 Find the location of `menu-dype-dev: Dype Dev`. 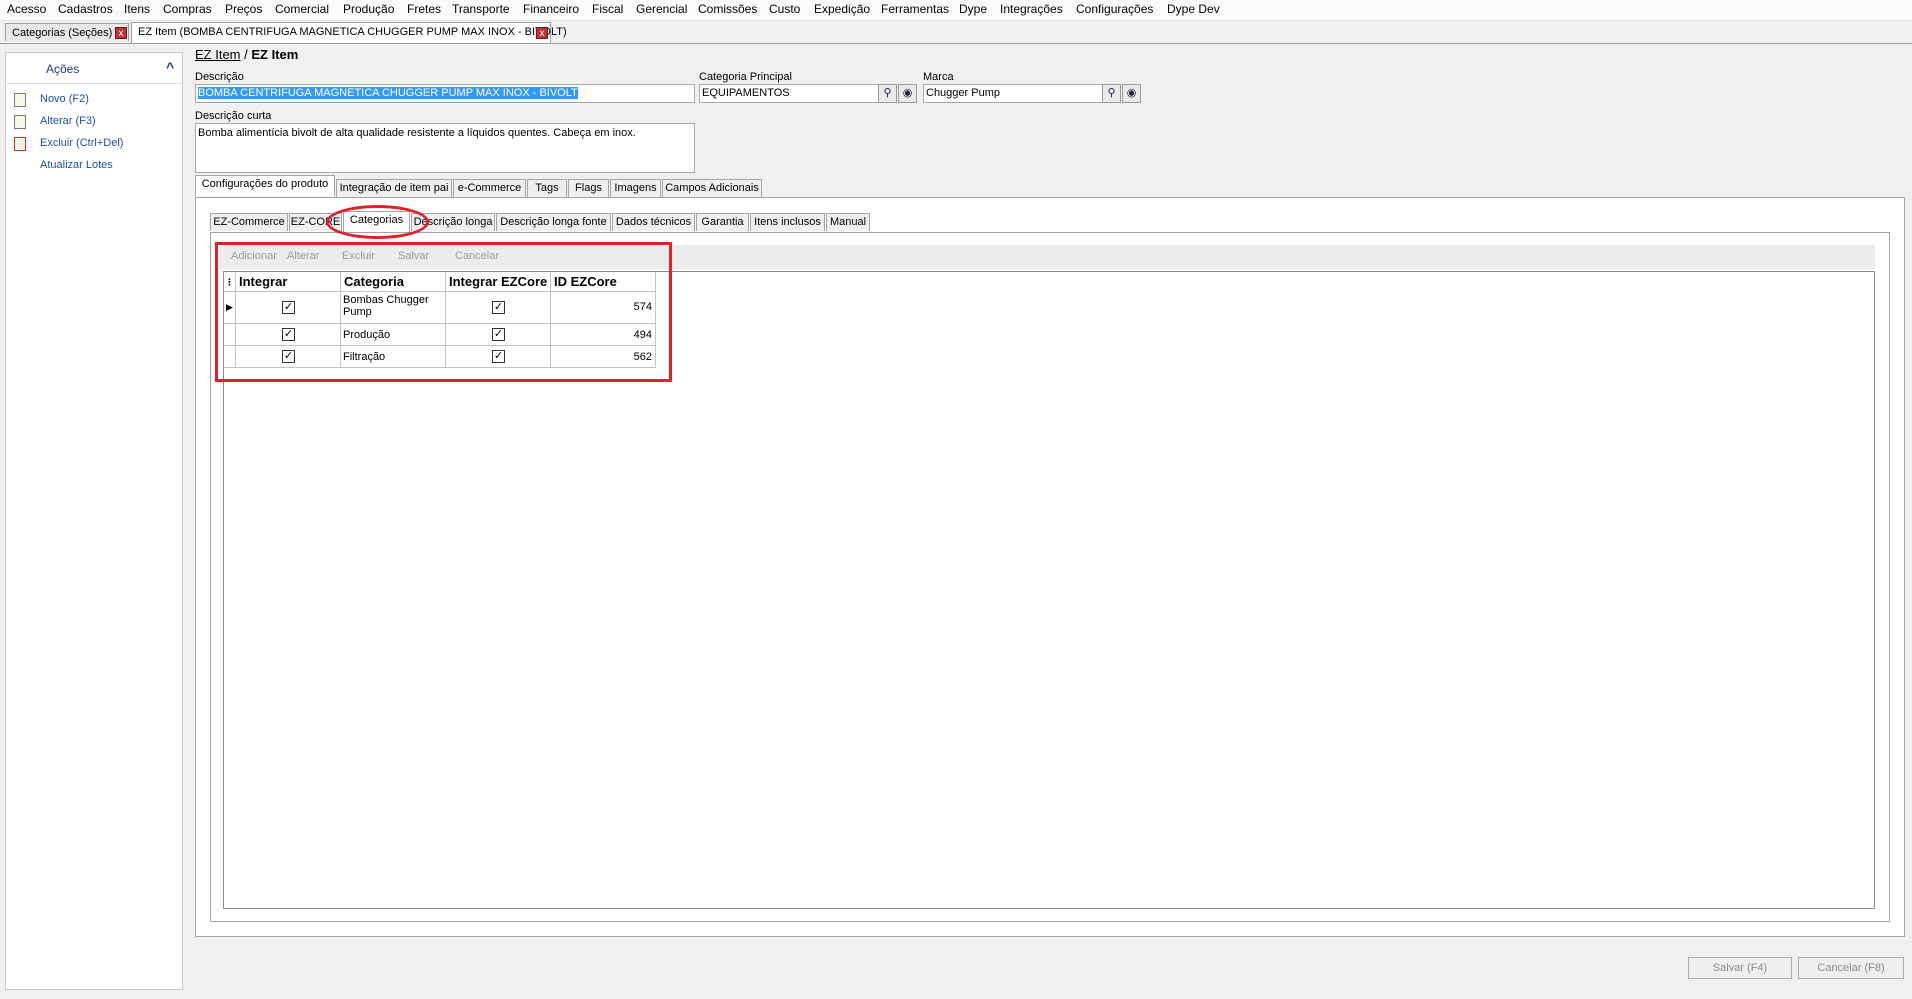

menu-dype-dev: Dype Dev is located at coordinates (1193, 9).